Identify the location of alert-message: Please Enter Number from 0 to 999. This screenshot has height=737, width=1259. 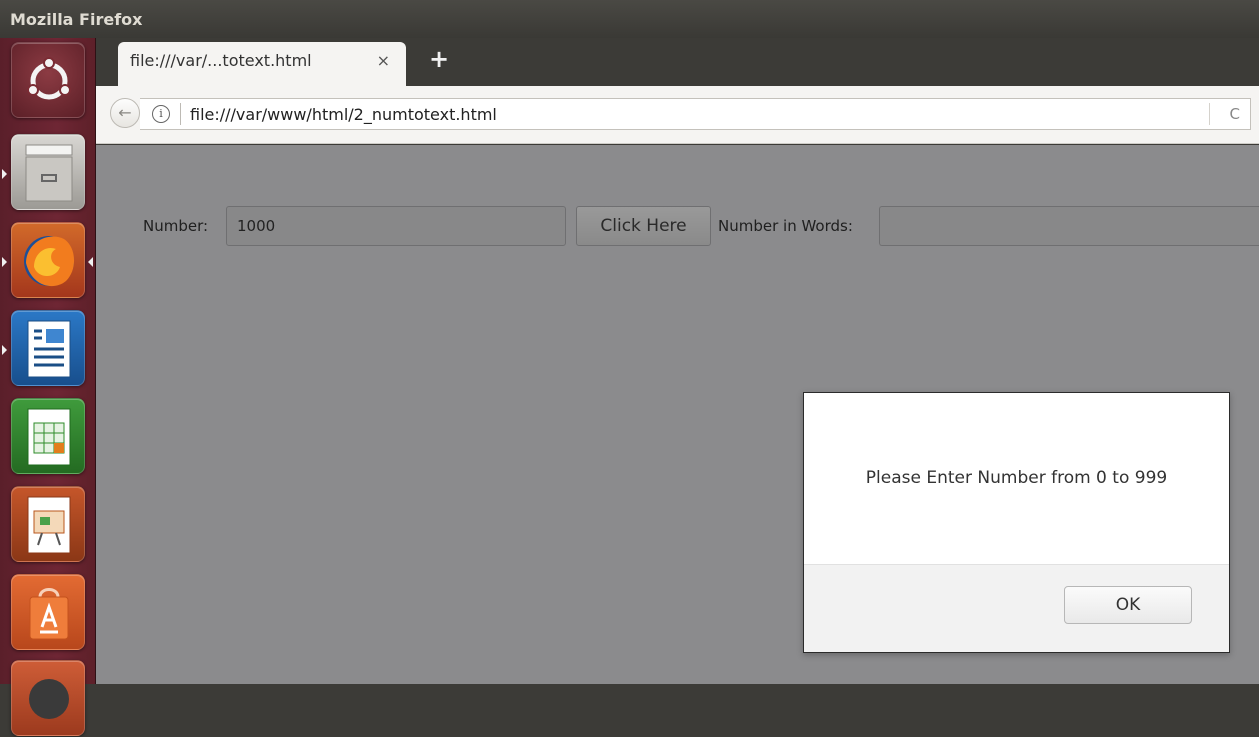
(1016, 478).